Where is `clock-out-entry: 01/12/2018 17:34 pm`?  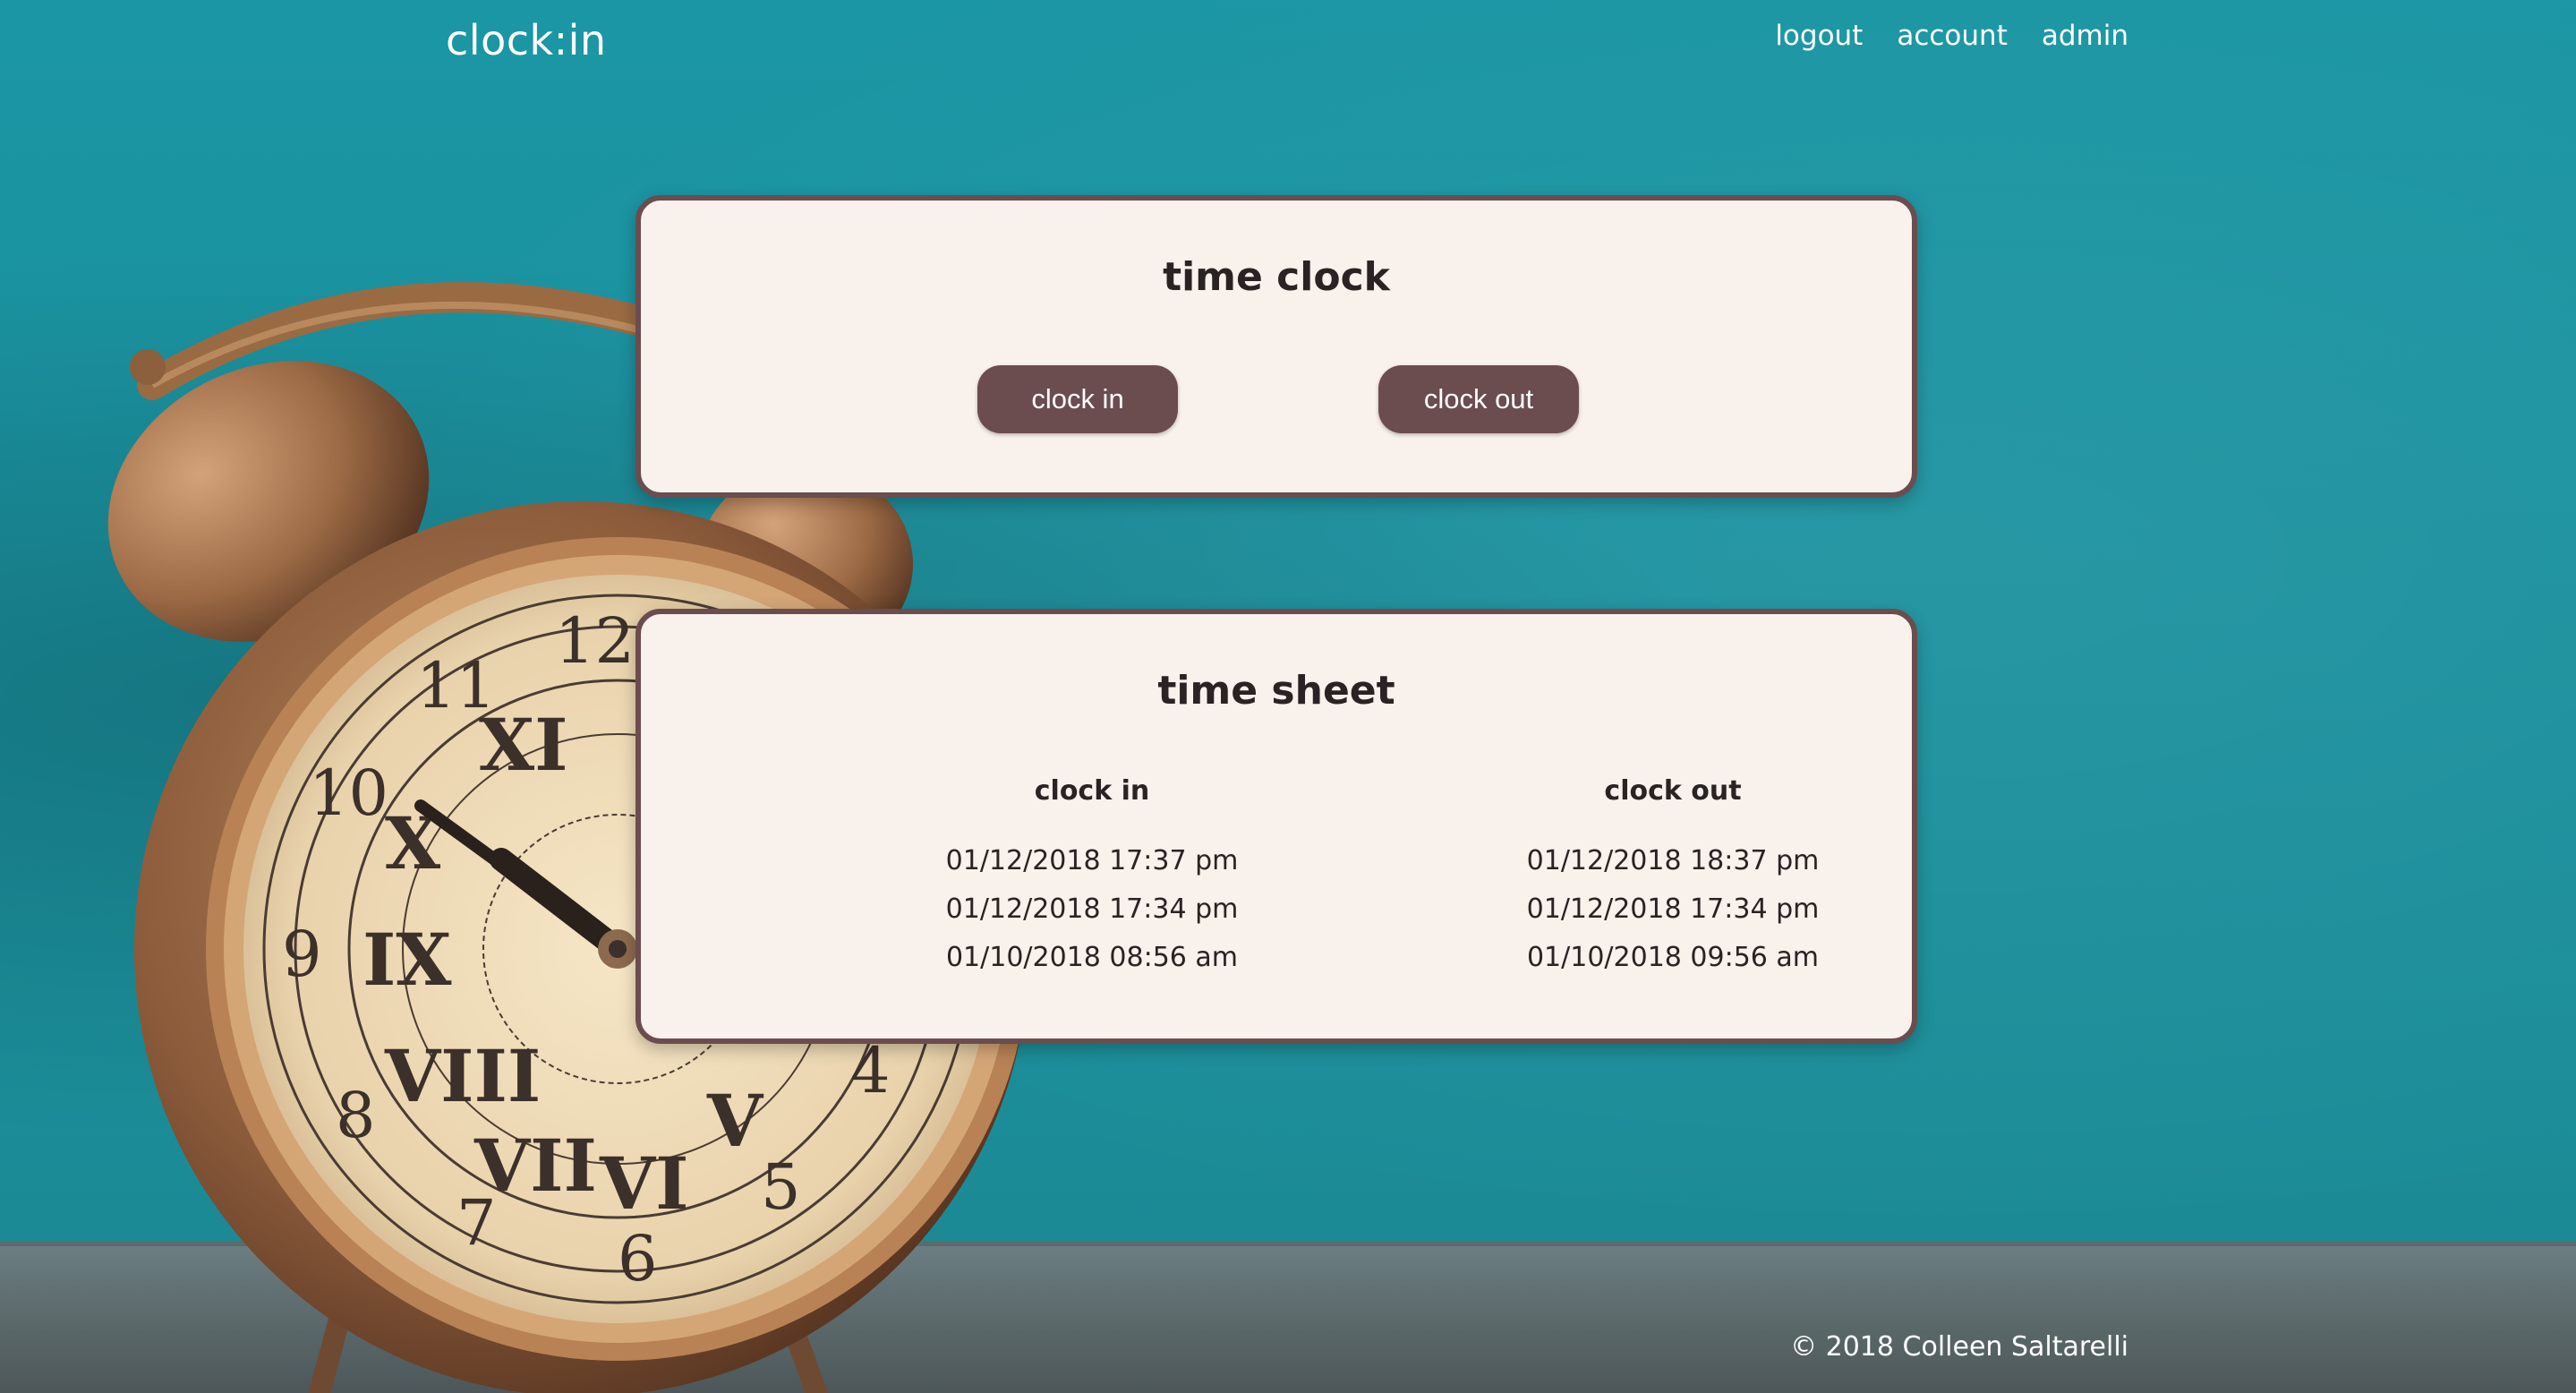 clock-out-entry: 01/12/2018 17:34 pm is located at coordinates (1673, 909).